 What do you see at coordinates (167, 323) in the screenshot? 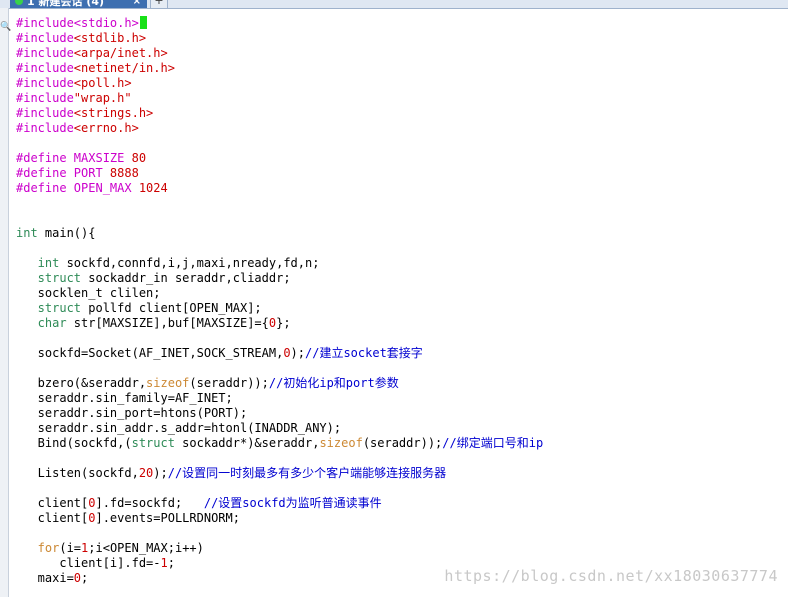
I see `code-token: str[MAXSIZE],buf[MAXSIZE]={` at bounding box center [167, 323].